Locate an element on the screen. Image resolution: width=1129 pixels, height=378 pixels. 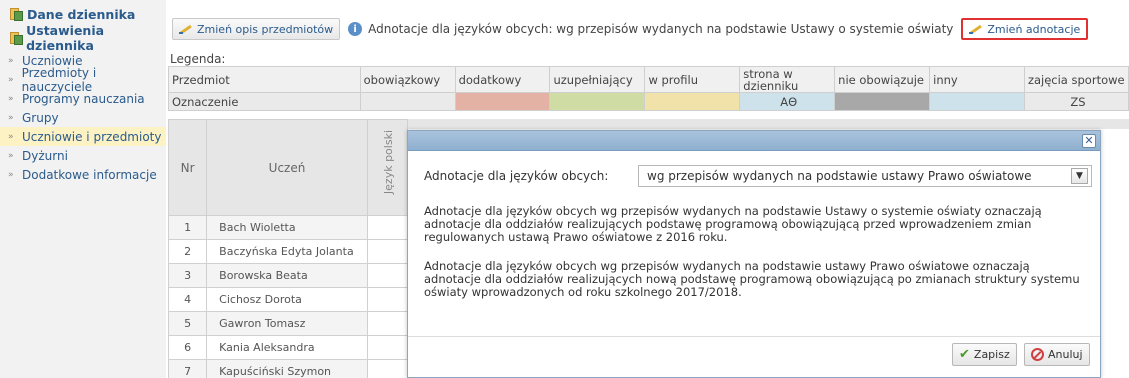
students-header-row: Nr Uczeń Język polski is located at coordinates (288, 167).